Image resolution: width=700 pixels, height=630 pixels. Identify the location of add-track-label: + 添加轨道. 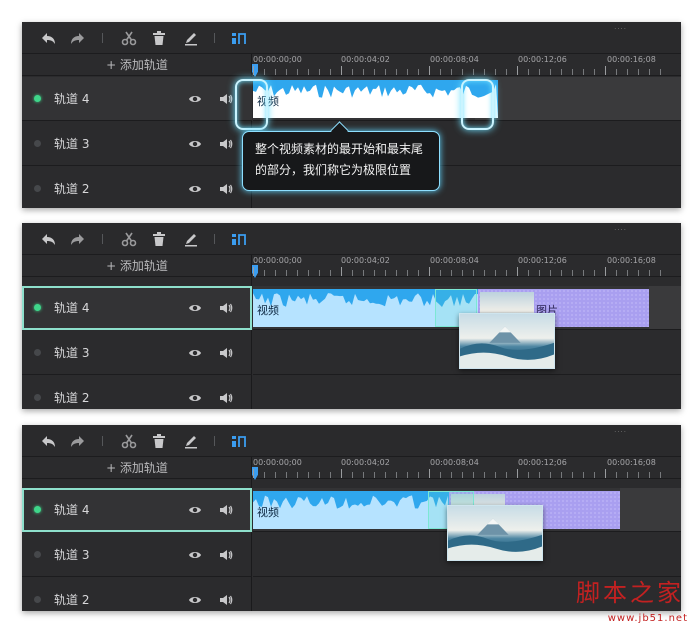
(137, 266).